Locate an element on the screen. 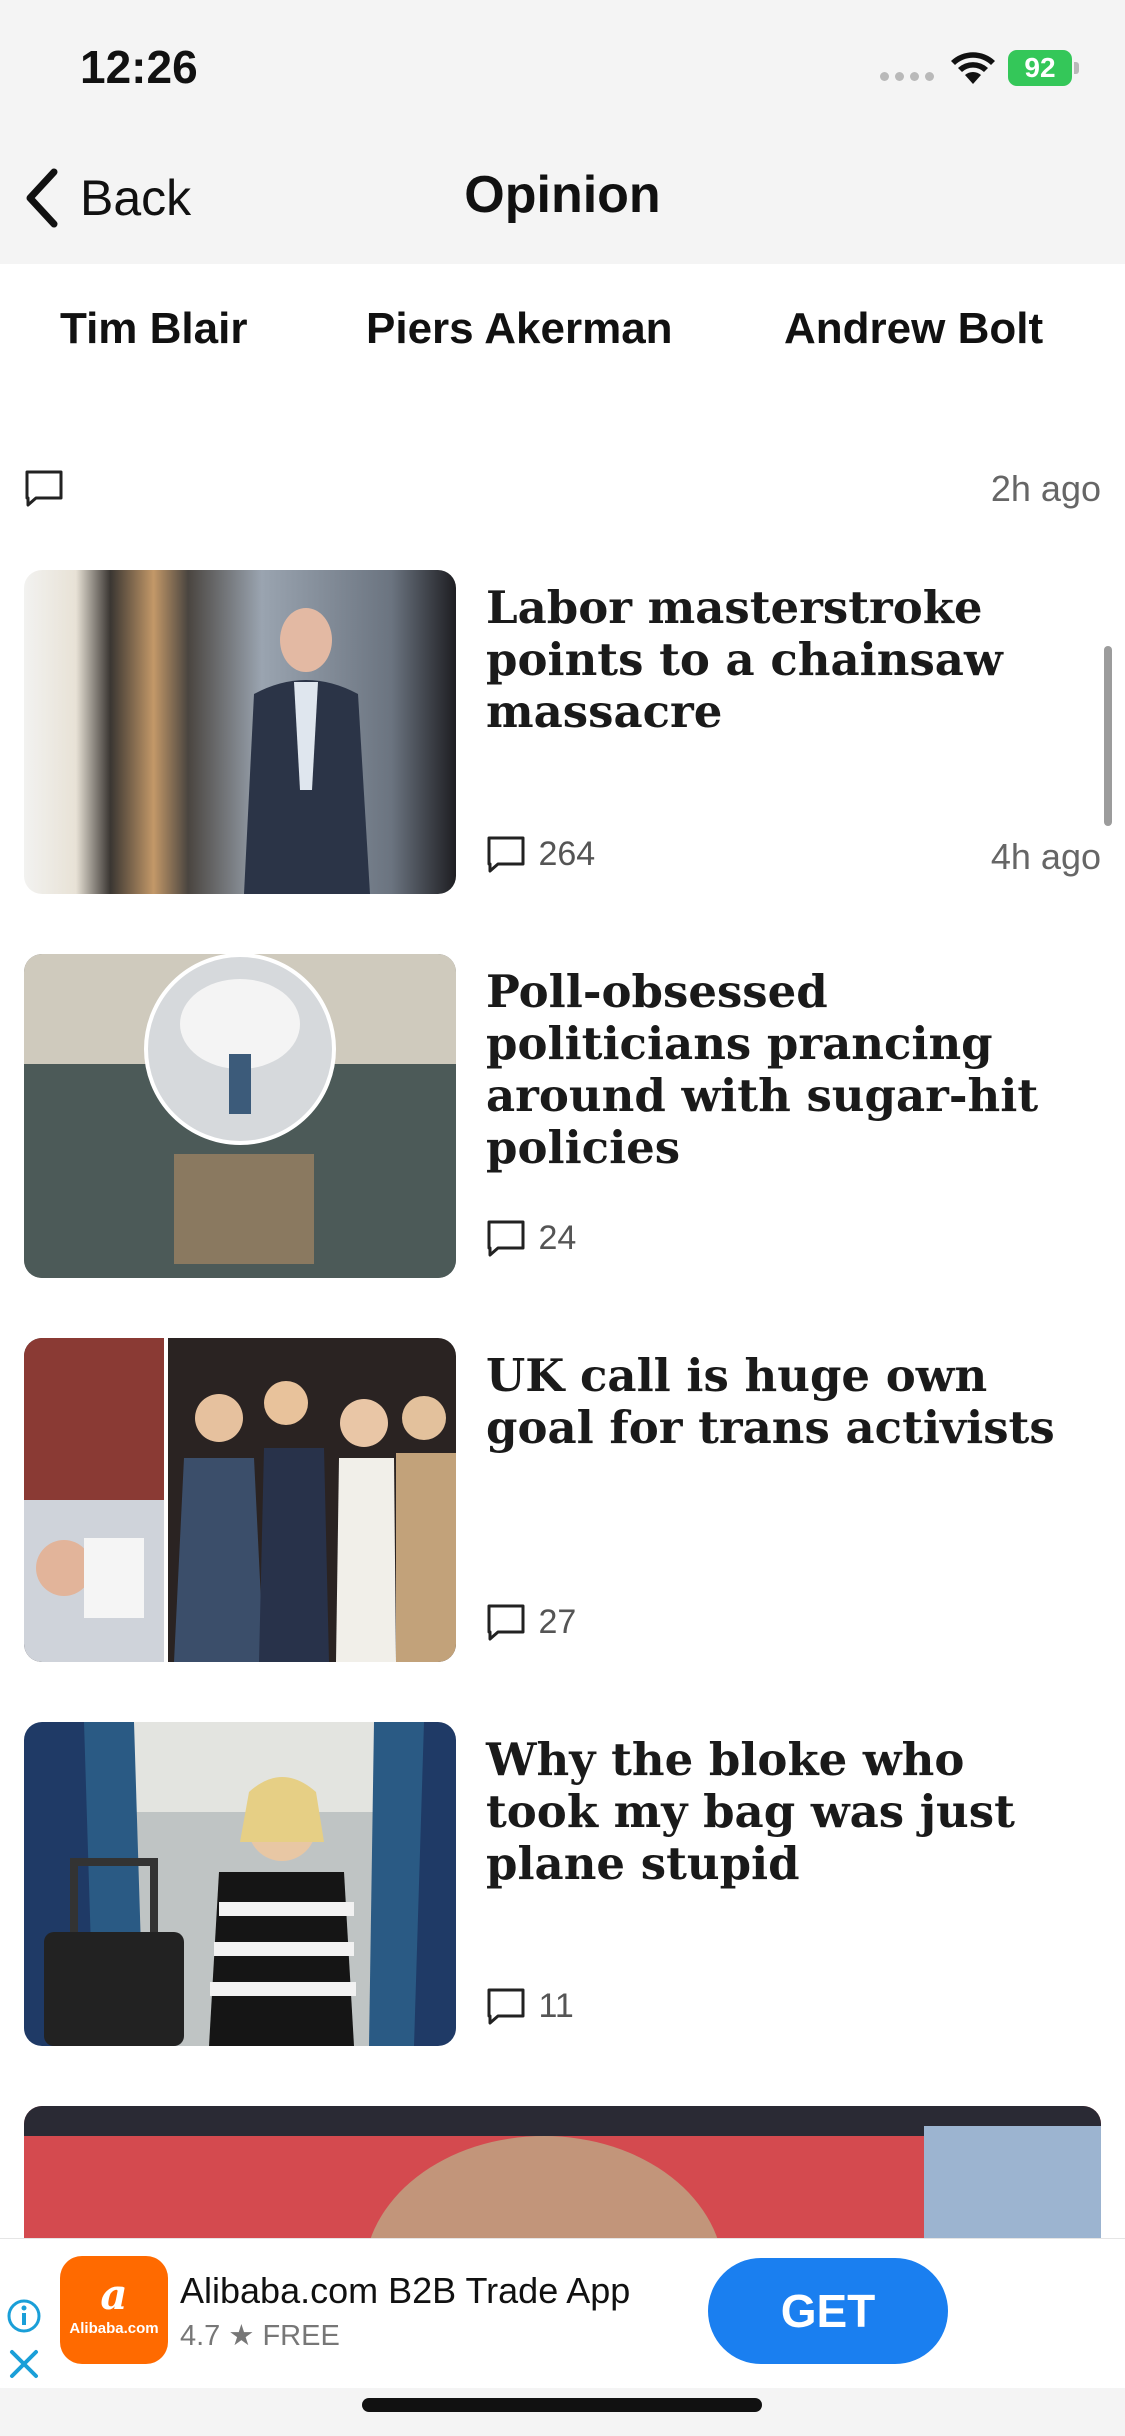 The width and height of the screenshot is (1125, 2436). ad-price: FREE is located at coordinates (301, 2336).